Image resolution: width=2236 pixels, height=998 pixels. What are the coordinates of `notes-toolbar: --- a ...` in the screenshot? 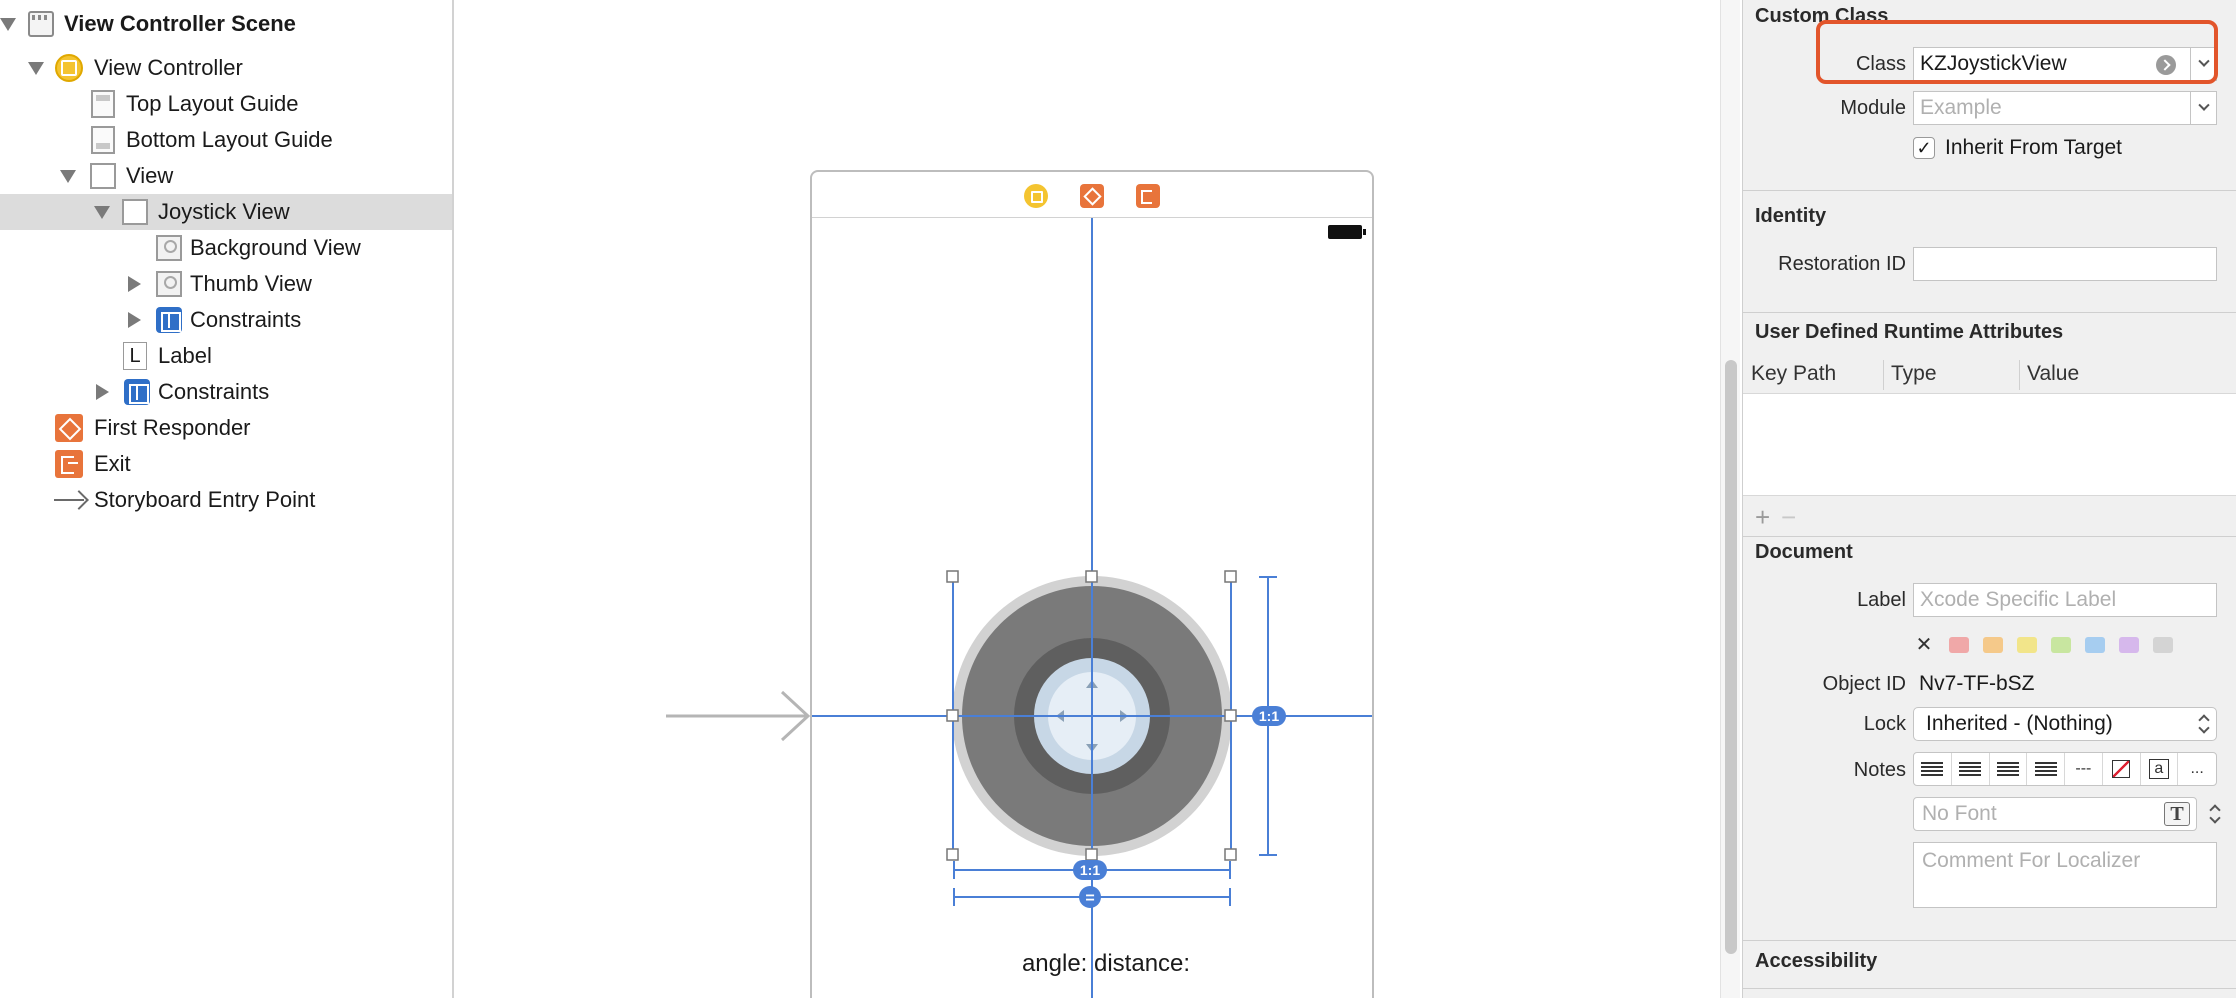 It's located at (2065, 769).